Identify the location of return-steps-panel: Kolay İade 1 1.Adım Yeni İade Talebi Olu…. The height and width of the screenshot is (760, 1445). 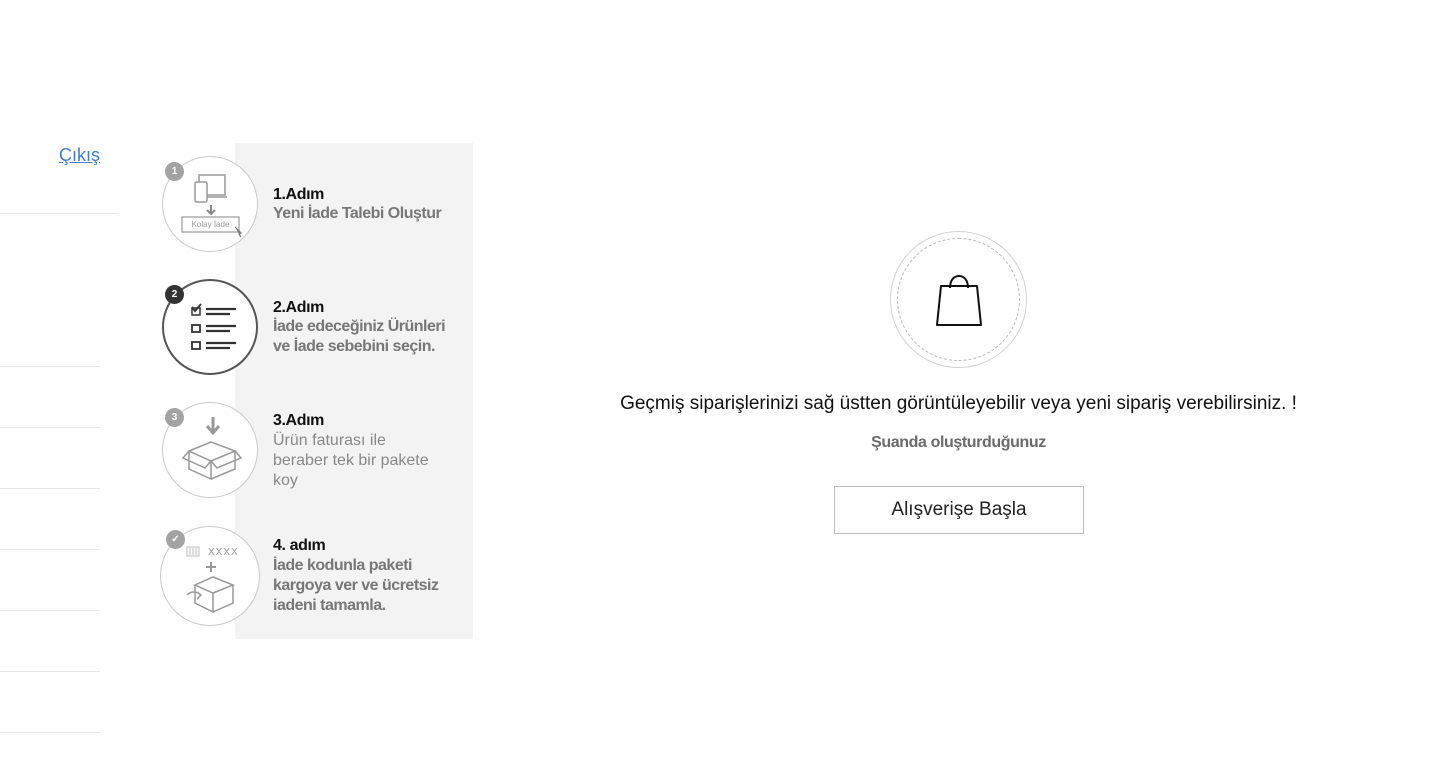
(311, 391).